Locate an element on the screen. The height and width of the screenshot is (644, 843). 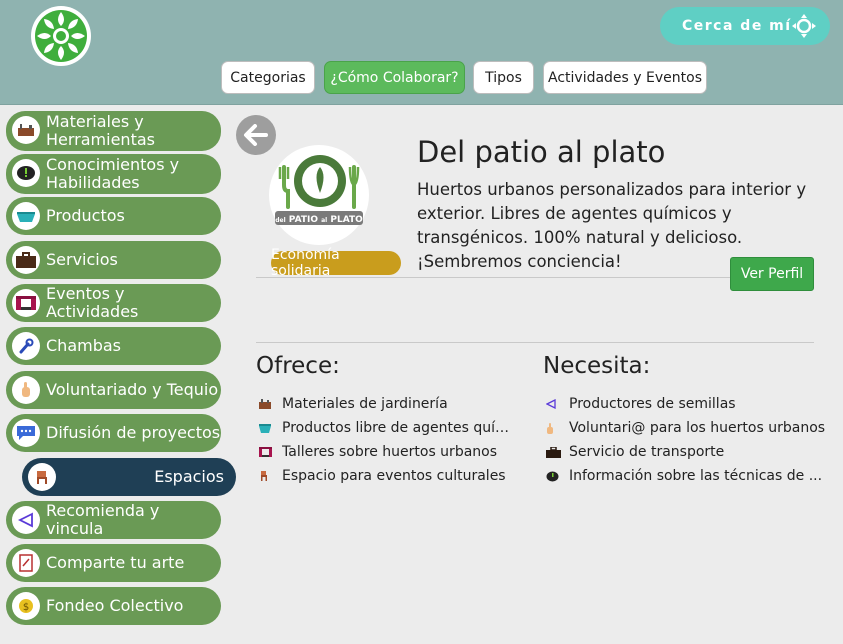
sidebar-item-recomienda: Recomienda y vincula is located at coordinates (113, 520).